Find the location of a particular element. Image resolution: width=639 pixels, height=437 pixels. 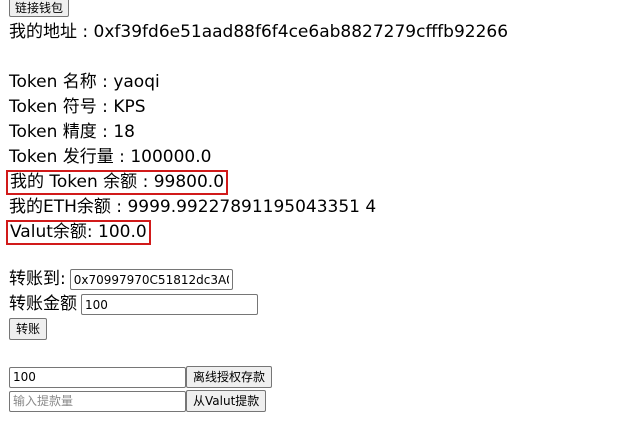

withdraw-button: 从Valut提款 is located at coordinates (226, 401).